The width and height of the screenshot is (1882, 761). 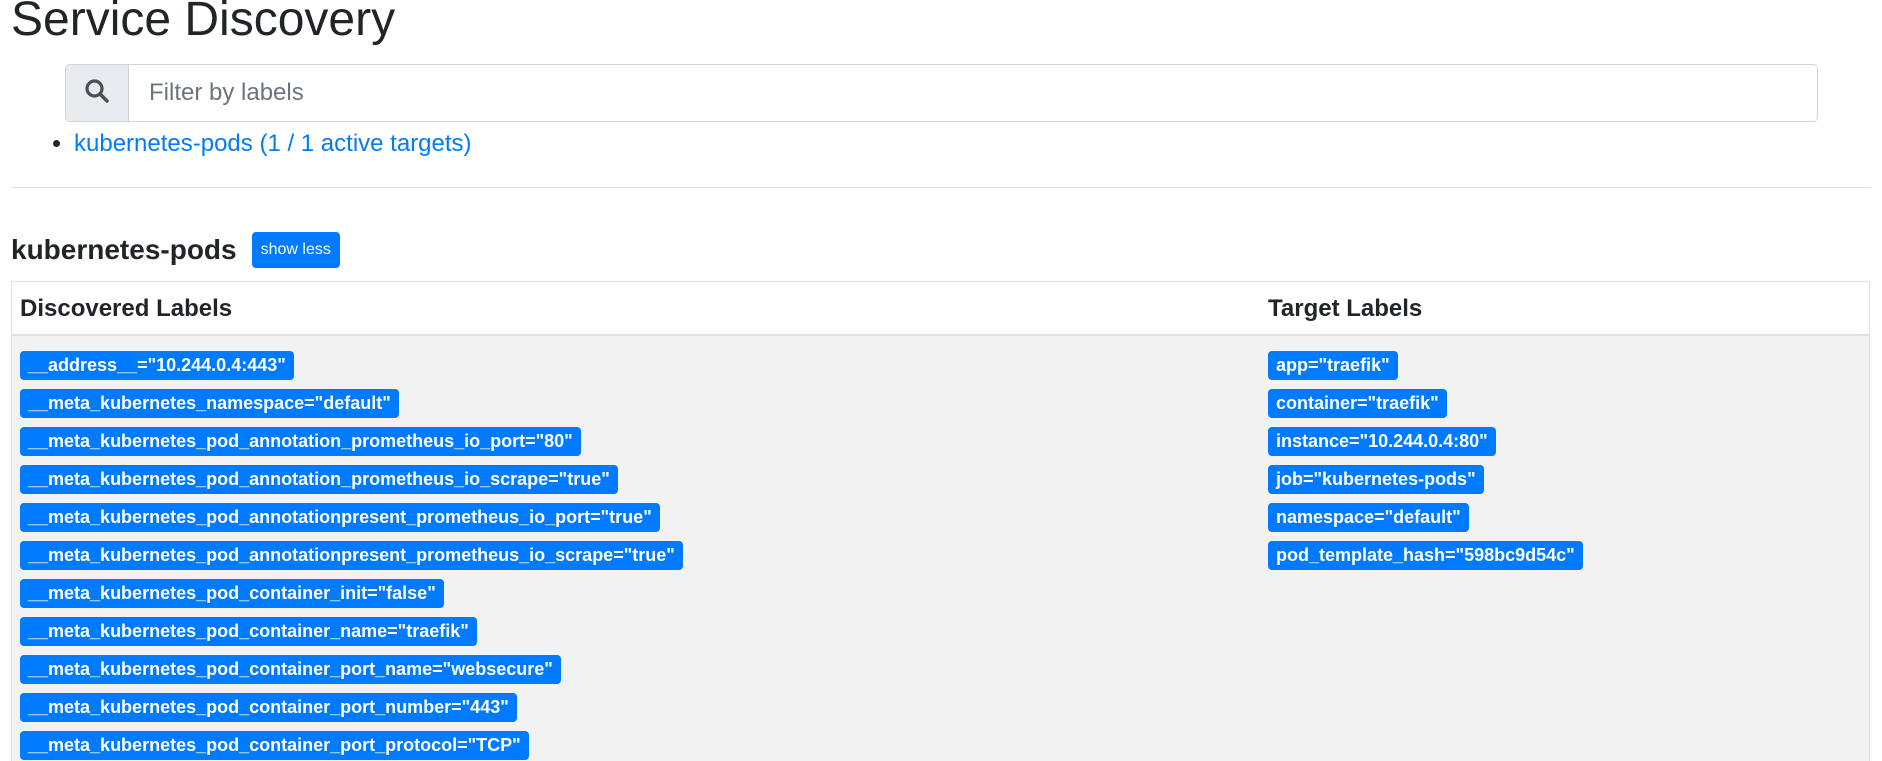 I want to click on label-badge: pod_template_hash="598bc9d54c", so click(x=1425, y=555).